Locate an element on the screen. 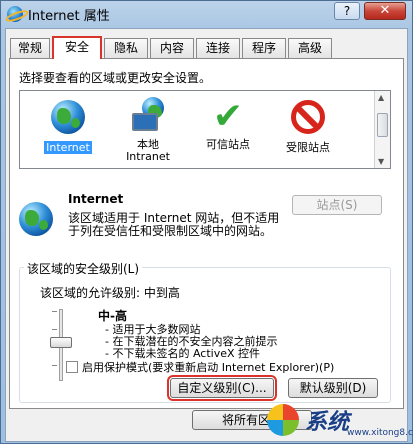  internet-explorer-icon is located at coordinates (15, 14).